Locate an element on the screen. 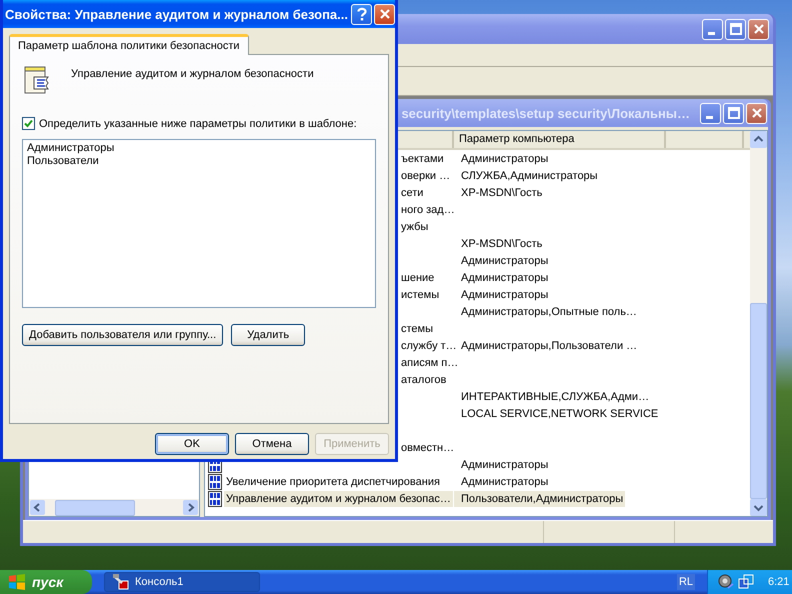 This screenshot has height=594, width=792. horizontal-scrollbar is located at coordinates (114, 507).